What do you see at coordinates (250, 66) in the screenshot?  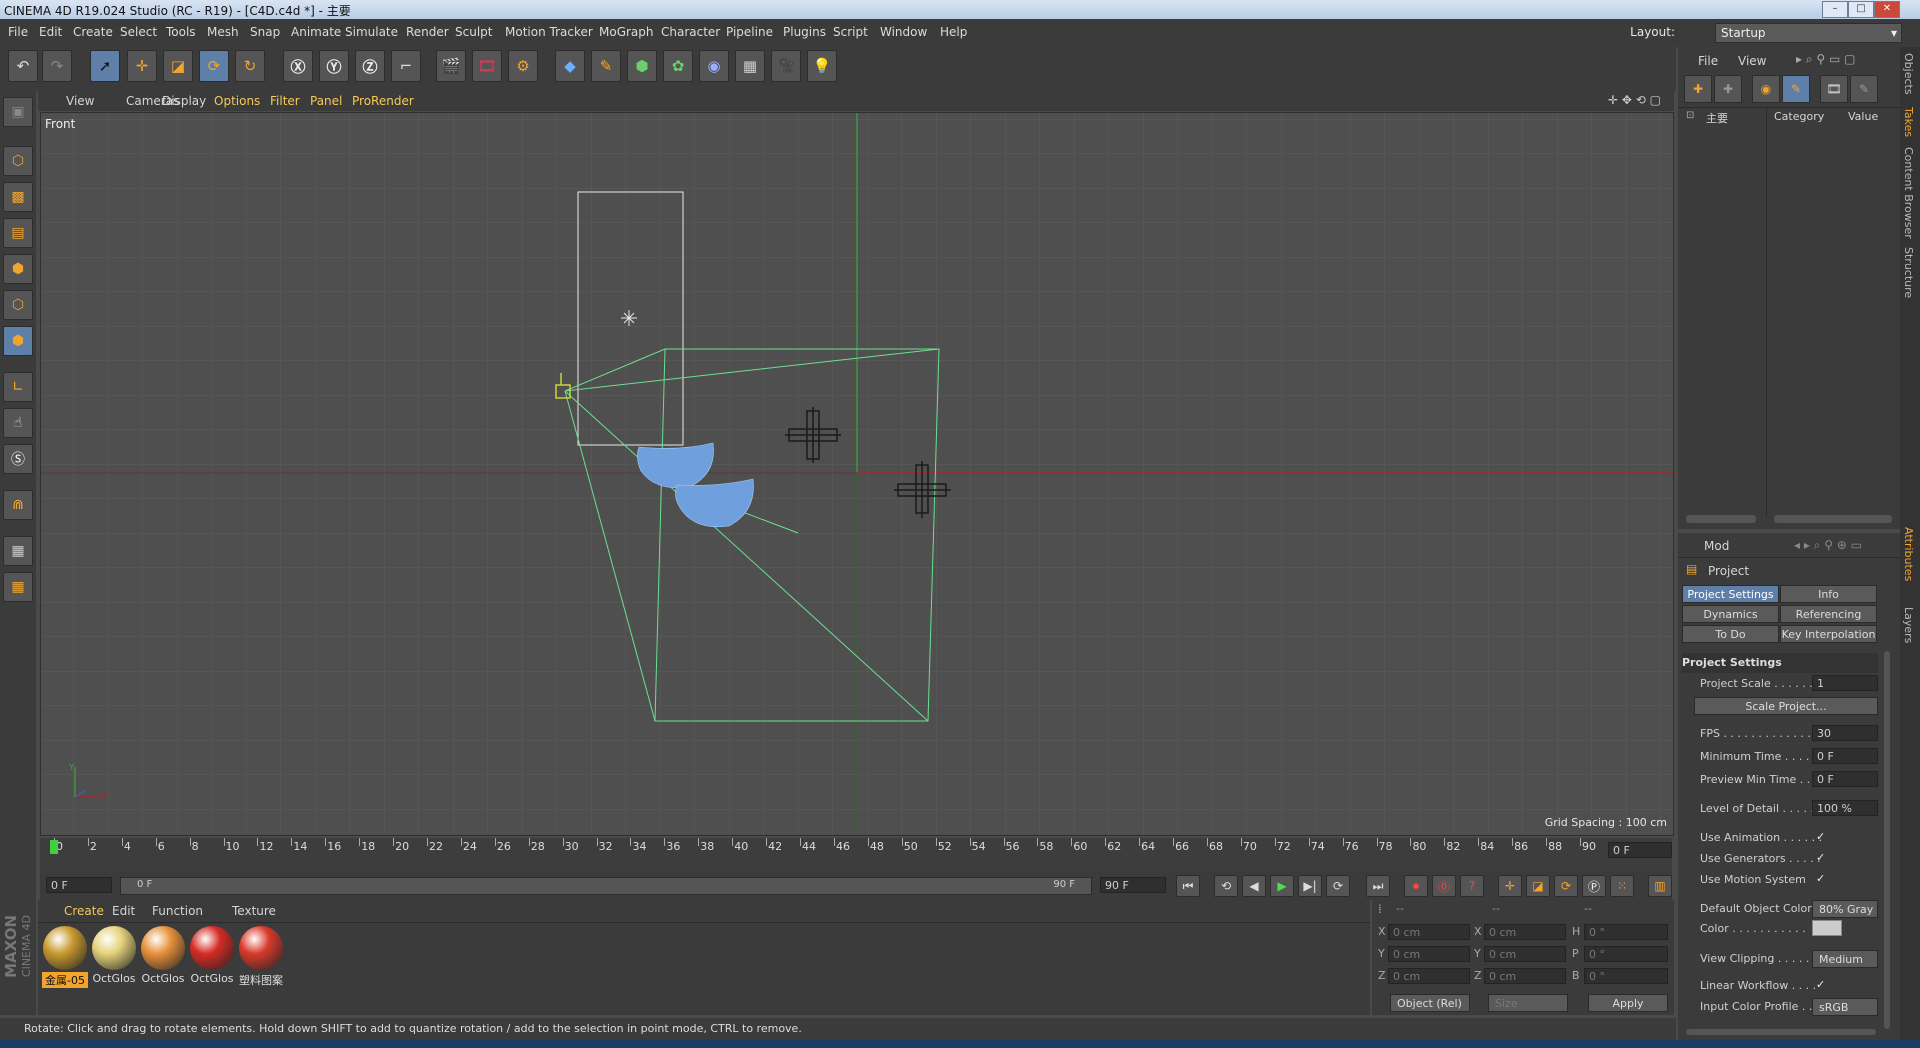 I see `recent-tool-button: ↻` at bounding box center [250, 66].